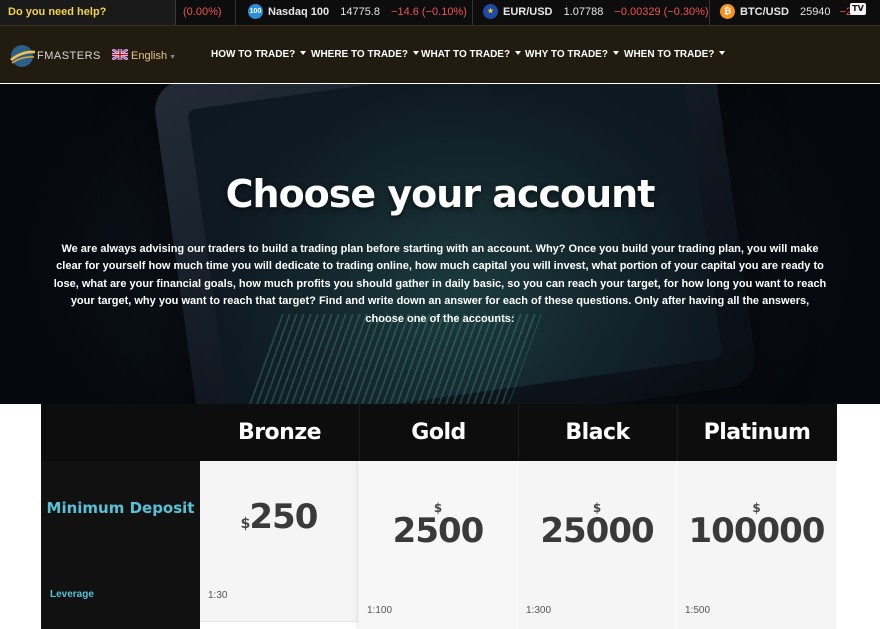  I want to click on menu-label: WHERE TO TRADE?, so click(360, 54).